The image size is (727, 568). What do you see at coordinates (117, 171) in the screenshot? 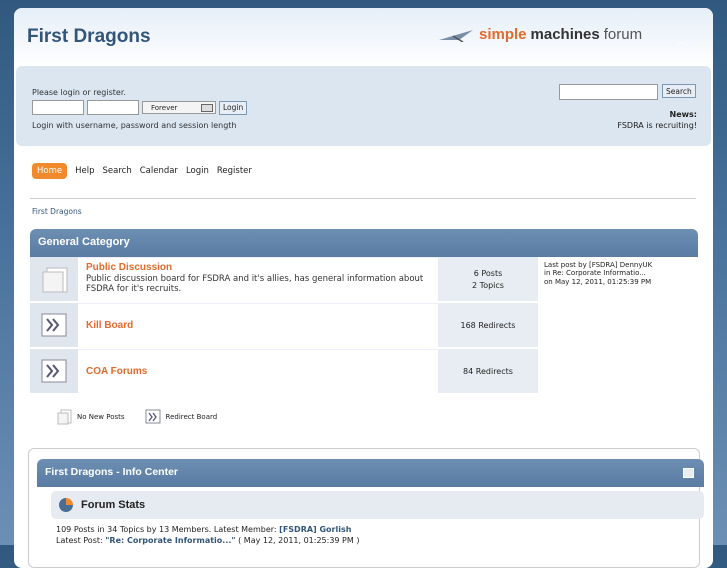
I see `menu-search: Search` at bounding box center [117, 171].